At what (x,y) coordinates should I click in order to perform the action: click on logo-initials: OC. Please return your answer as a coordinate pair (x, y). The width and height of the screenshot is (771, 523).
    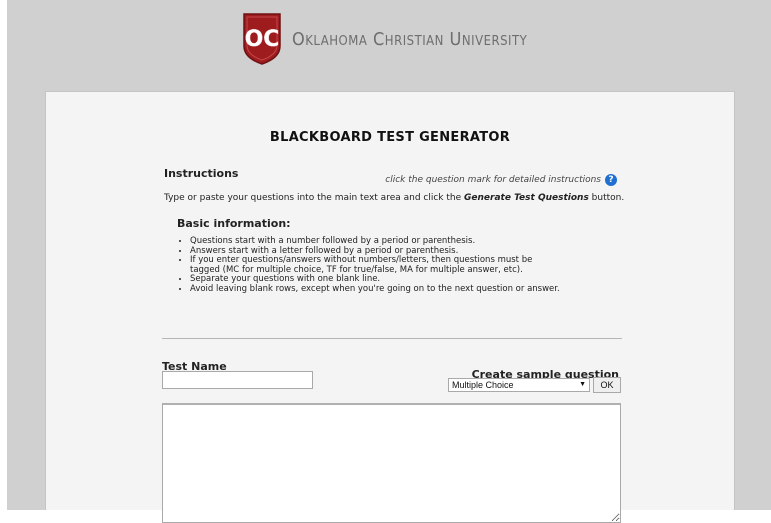
    Looking at the image, I should click on (262, 39).